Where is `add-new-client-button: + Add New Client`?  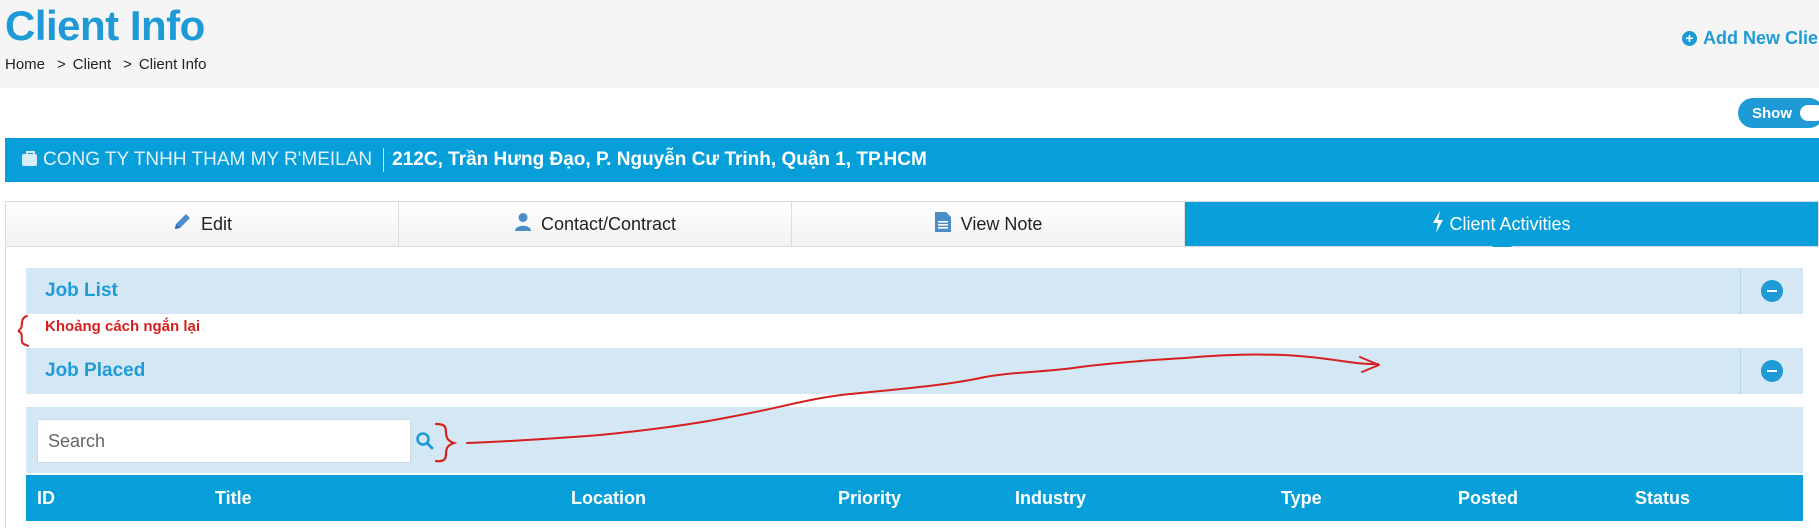
add-new-client-button: + Add New Client is located at coordinates (1750, 38).